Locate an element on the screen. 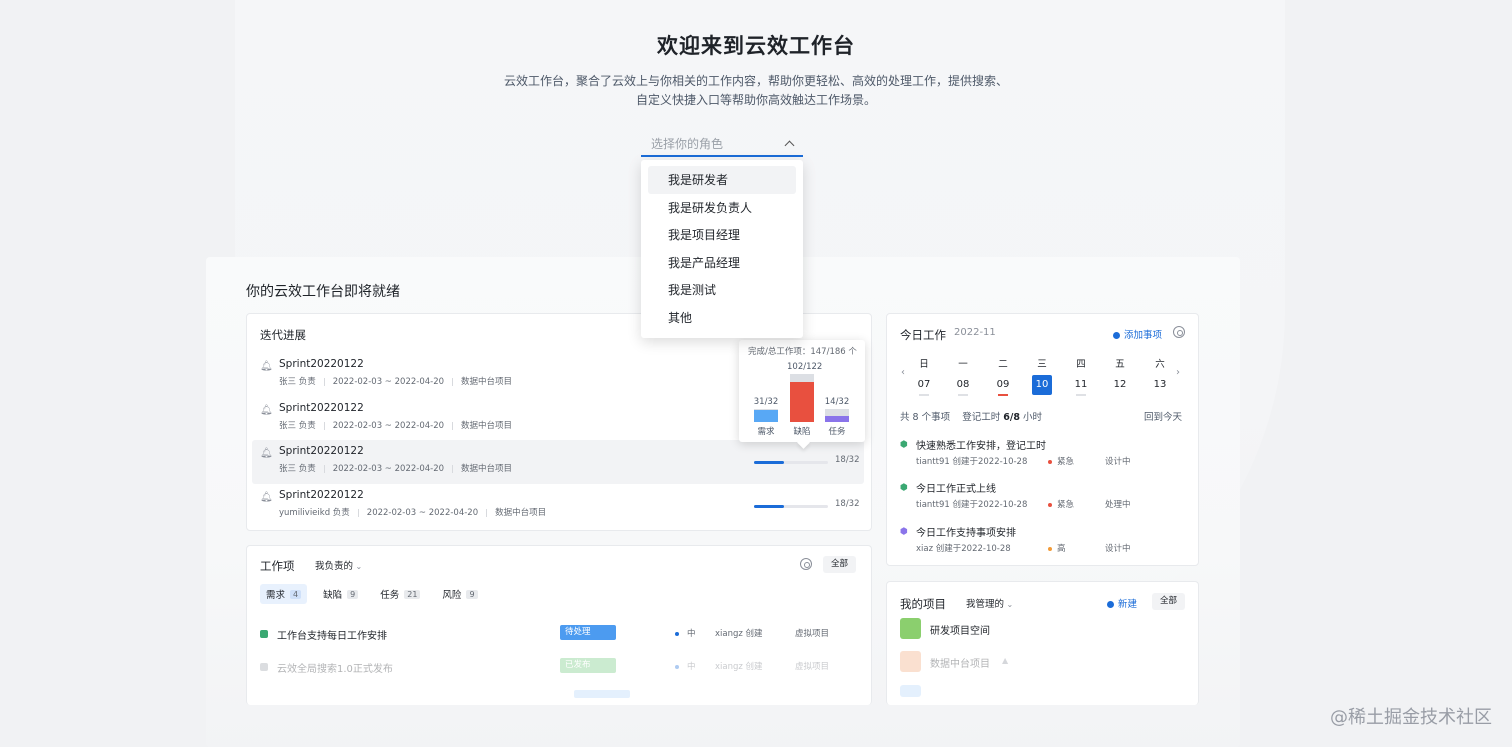 The height and width of the screenshot is (747, 1512). projects-card: 我的项目 我管理的 ⌄ 新建 全部 研发项目空间 数据中台项目 ▲ is located at coordinates (1042, 643).